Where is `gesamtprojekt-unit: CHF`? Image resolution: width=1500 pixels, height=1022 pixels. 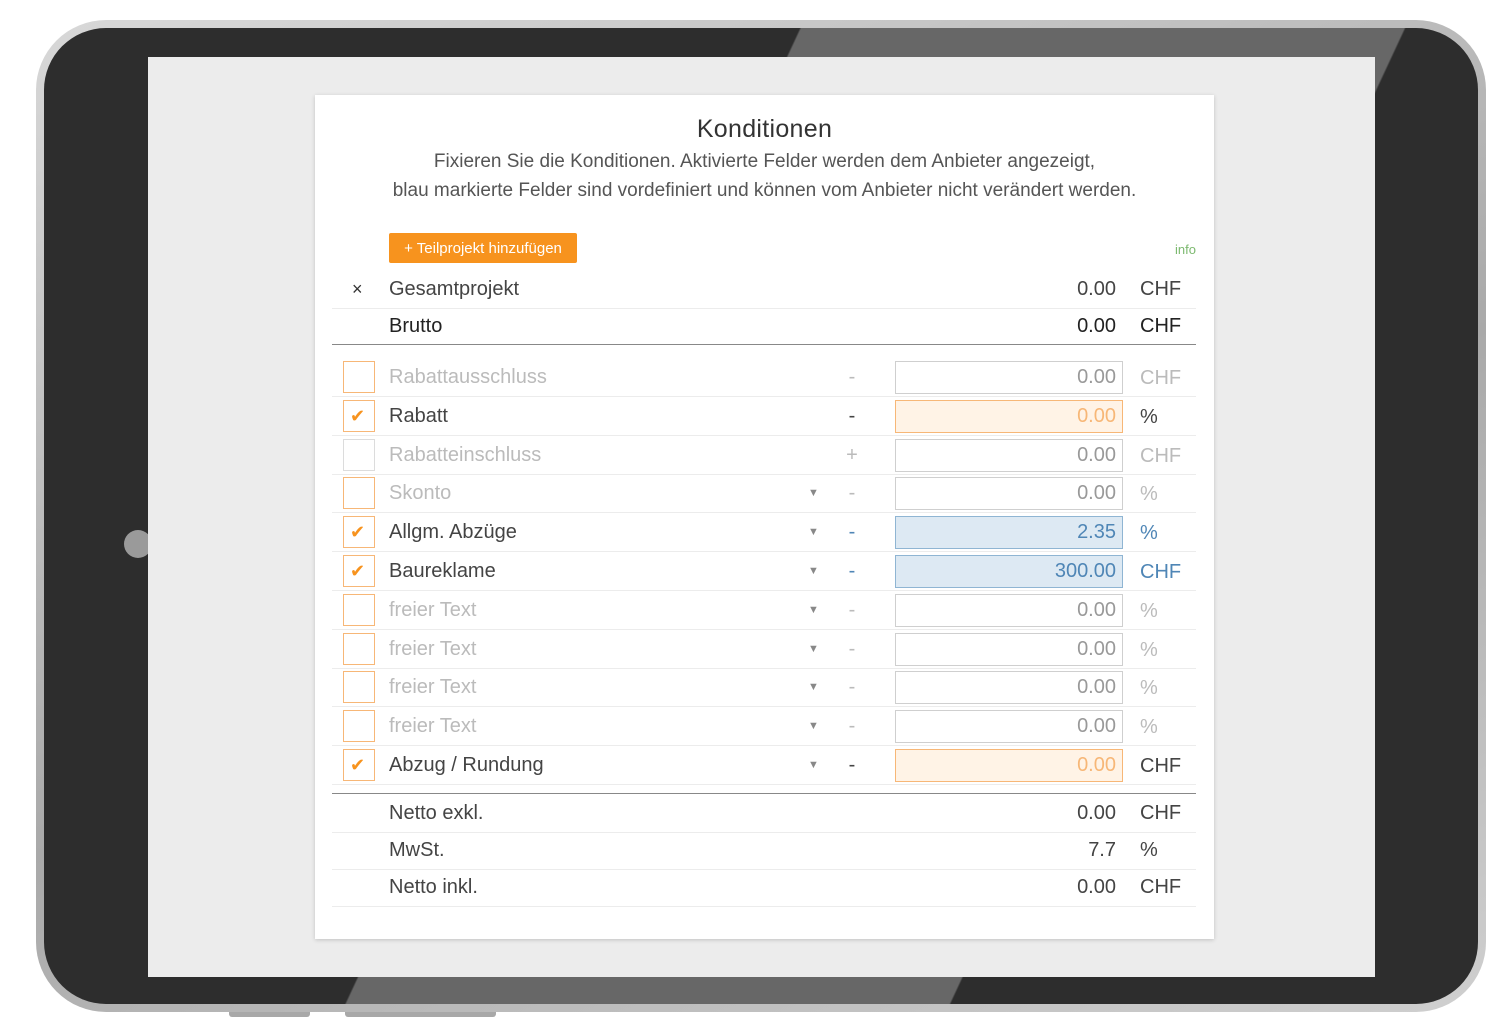
gesamtprojekt-unit: CHF is located at coordinates (1161, 289).